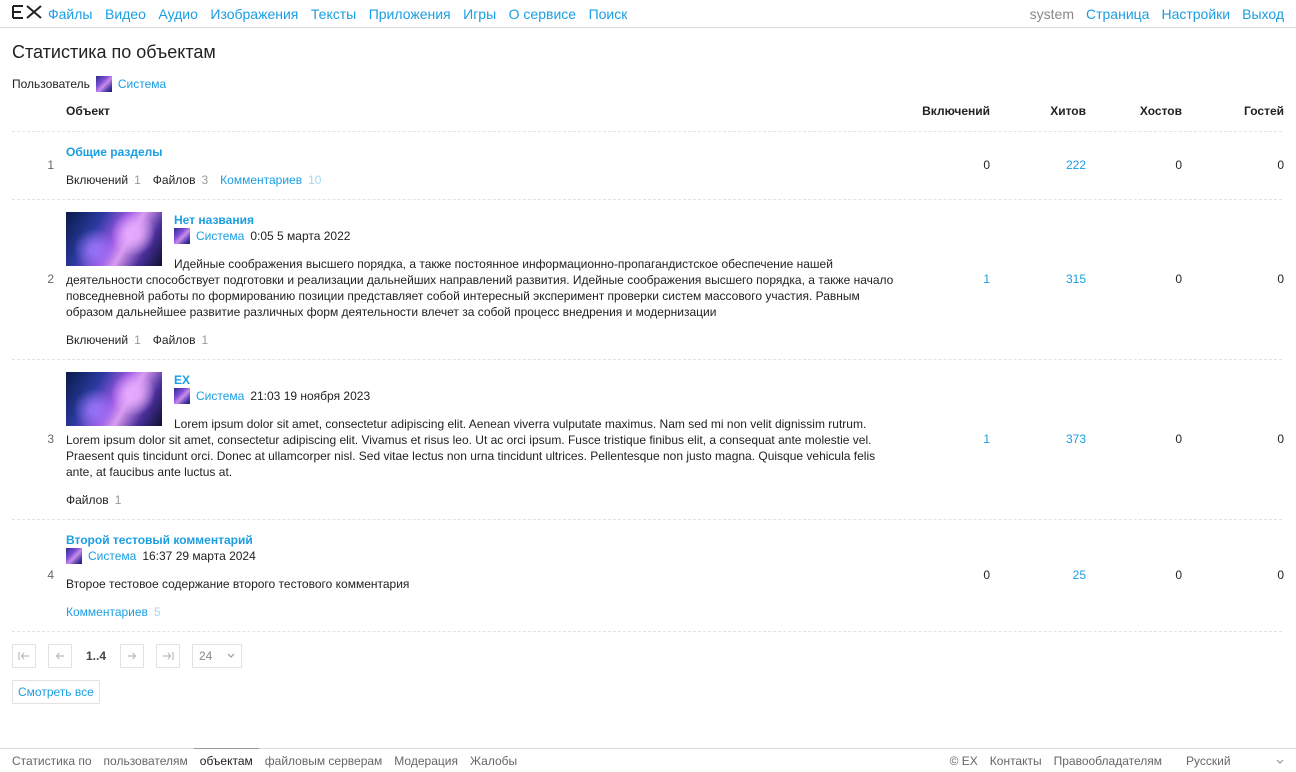 This screenshot has width=1296, height=772. I want to click on nav-apps: Приложения, so click(410, 14).